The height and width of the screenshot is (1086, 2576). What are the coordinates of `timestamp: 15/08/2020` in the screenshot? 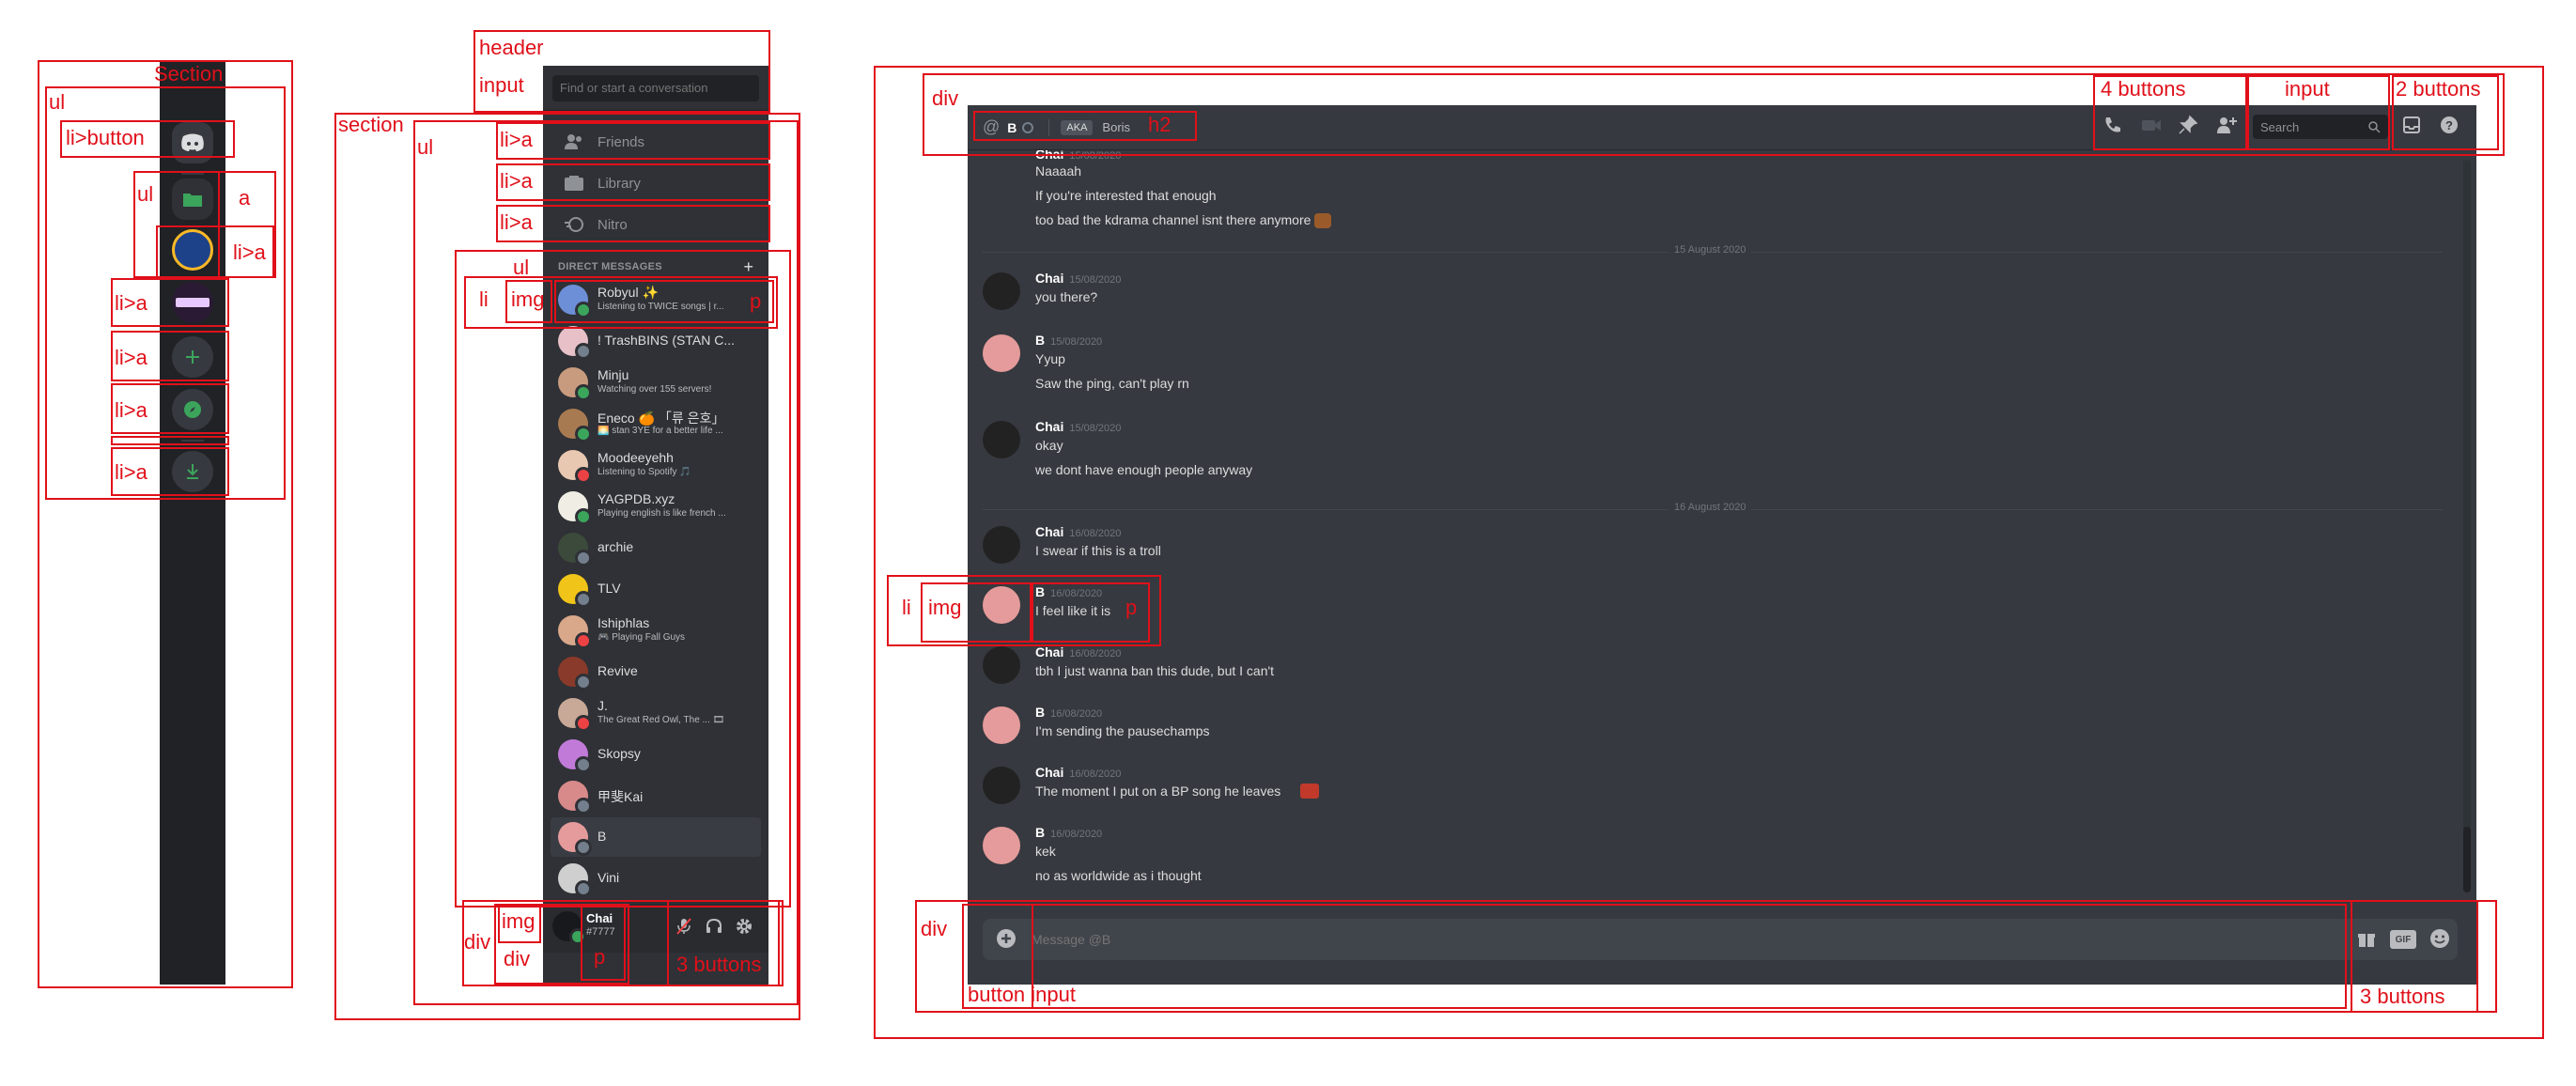 It's located at (1076, 342).